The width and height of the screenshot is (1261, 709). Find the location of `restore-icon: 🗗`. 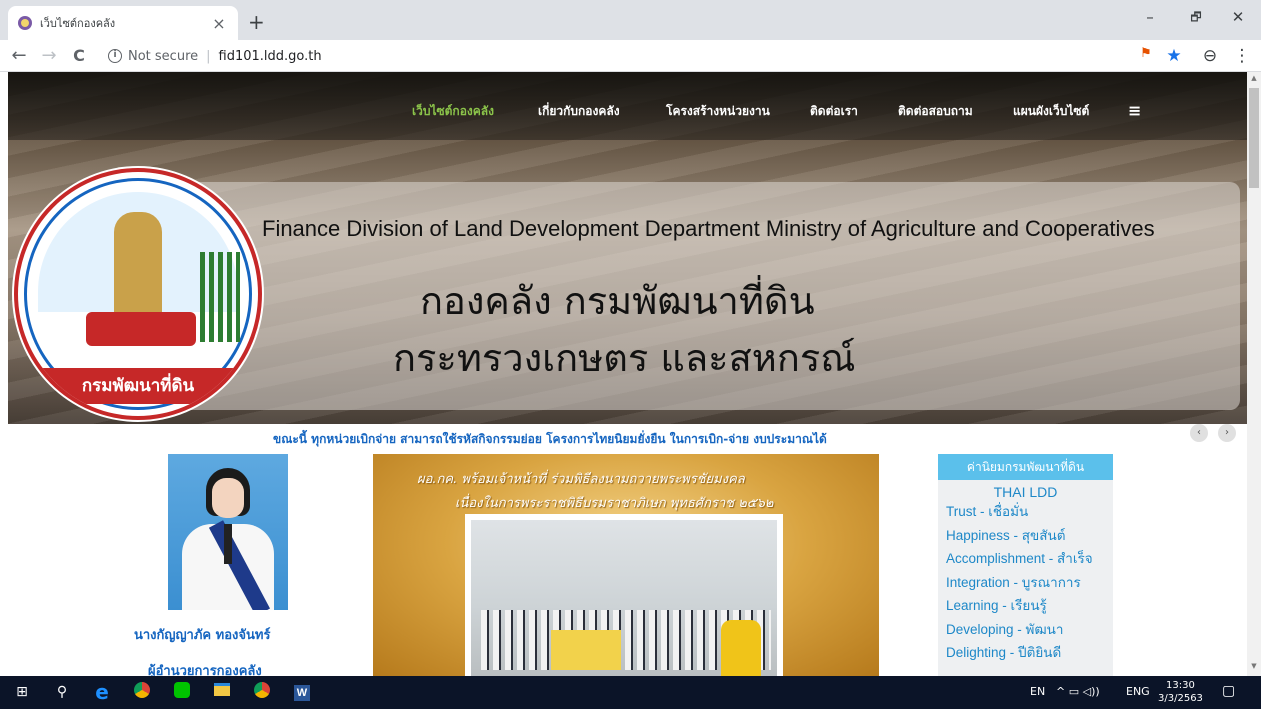

restore-icon: 🗗 is located at coordinates (1196, 18).